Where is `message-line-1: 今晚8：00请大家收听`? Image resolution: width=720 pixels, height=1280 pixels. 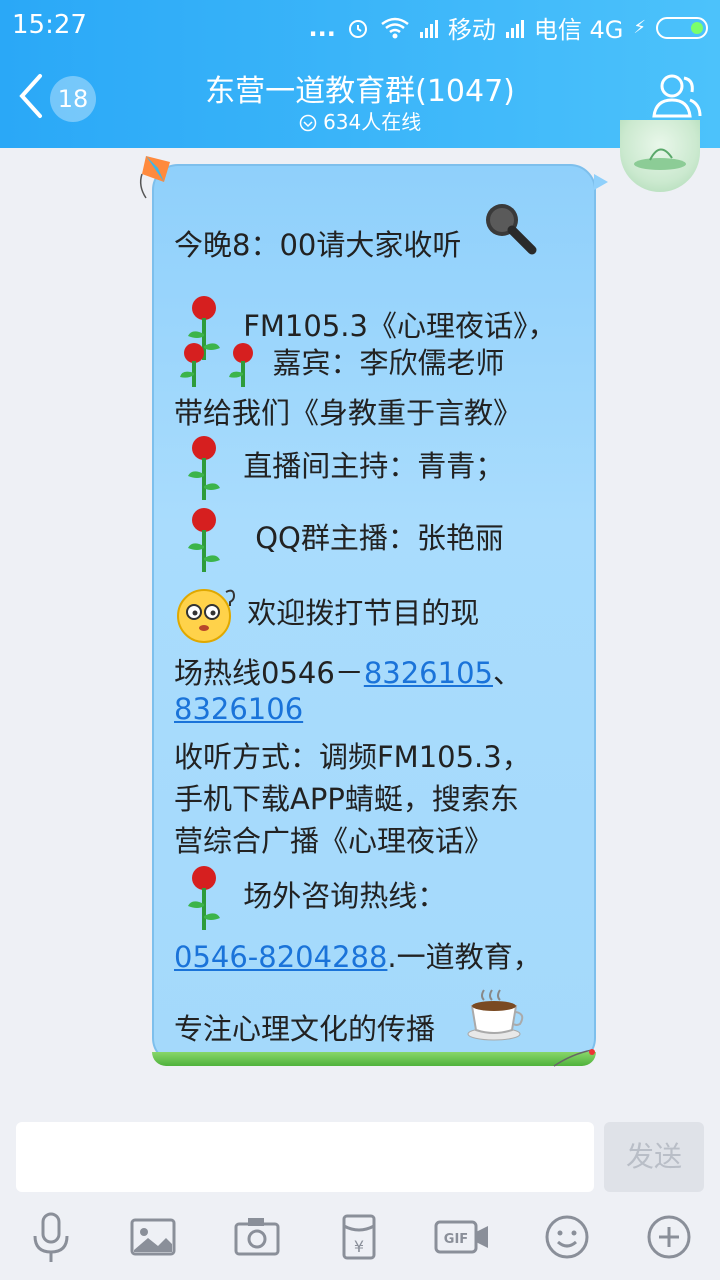 message-line-1: 今晚8：00请大家收听 is located at coordinates (318, 245).